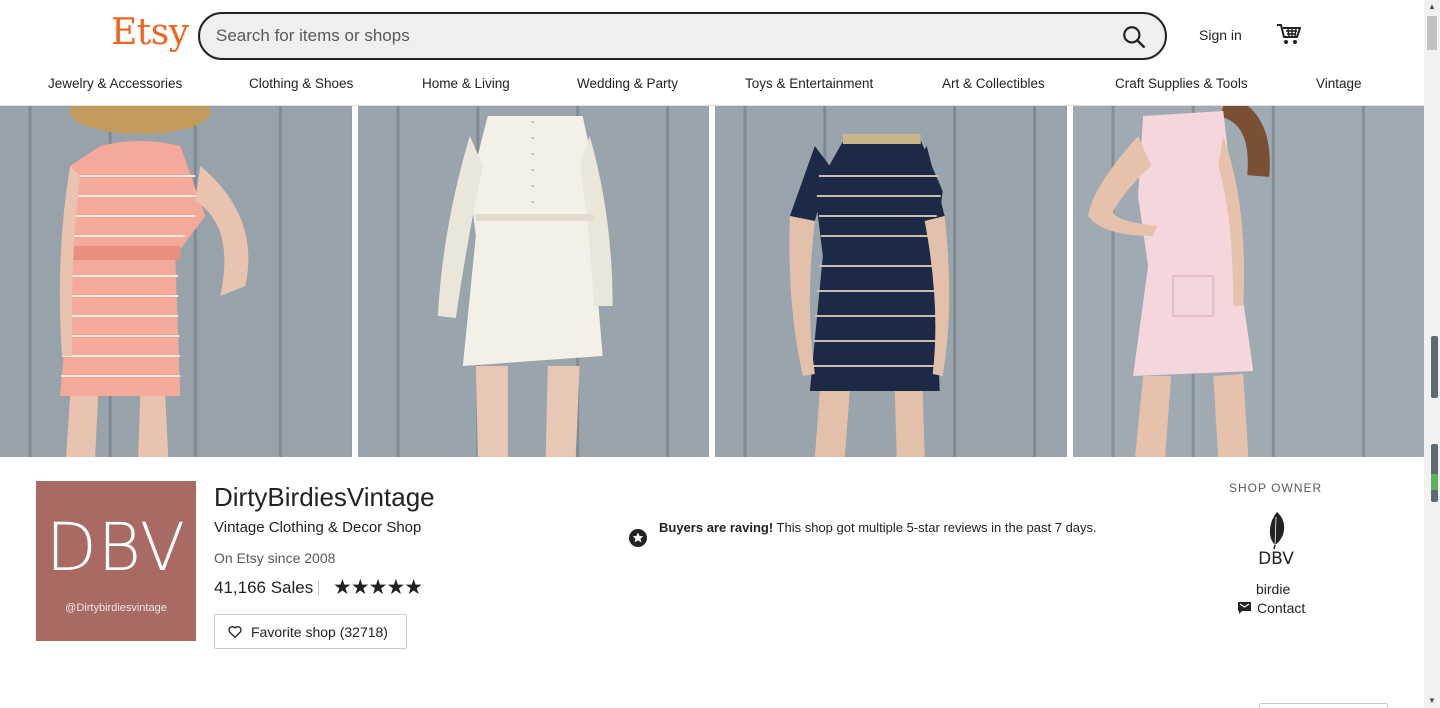 Image resolution: width=1440 pixels, height=708 pixels. Describe the element at coordinates (176, 281) in the screenshot. I see `pink-striped-dress-photo` at that location.